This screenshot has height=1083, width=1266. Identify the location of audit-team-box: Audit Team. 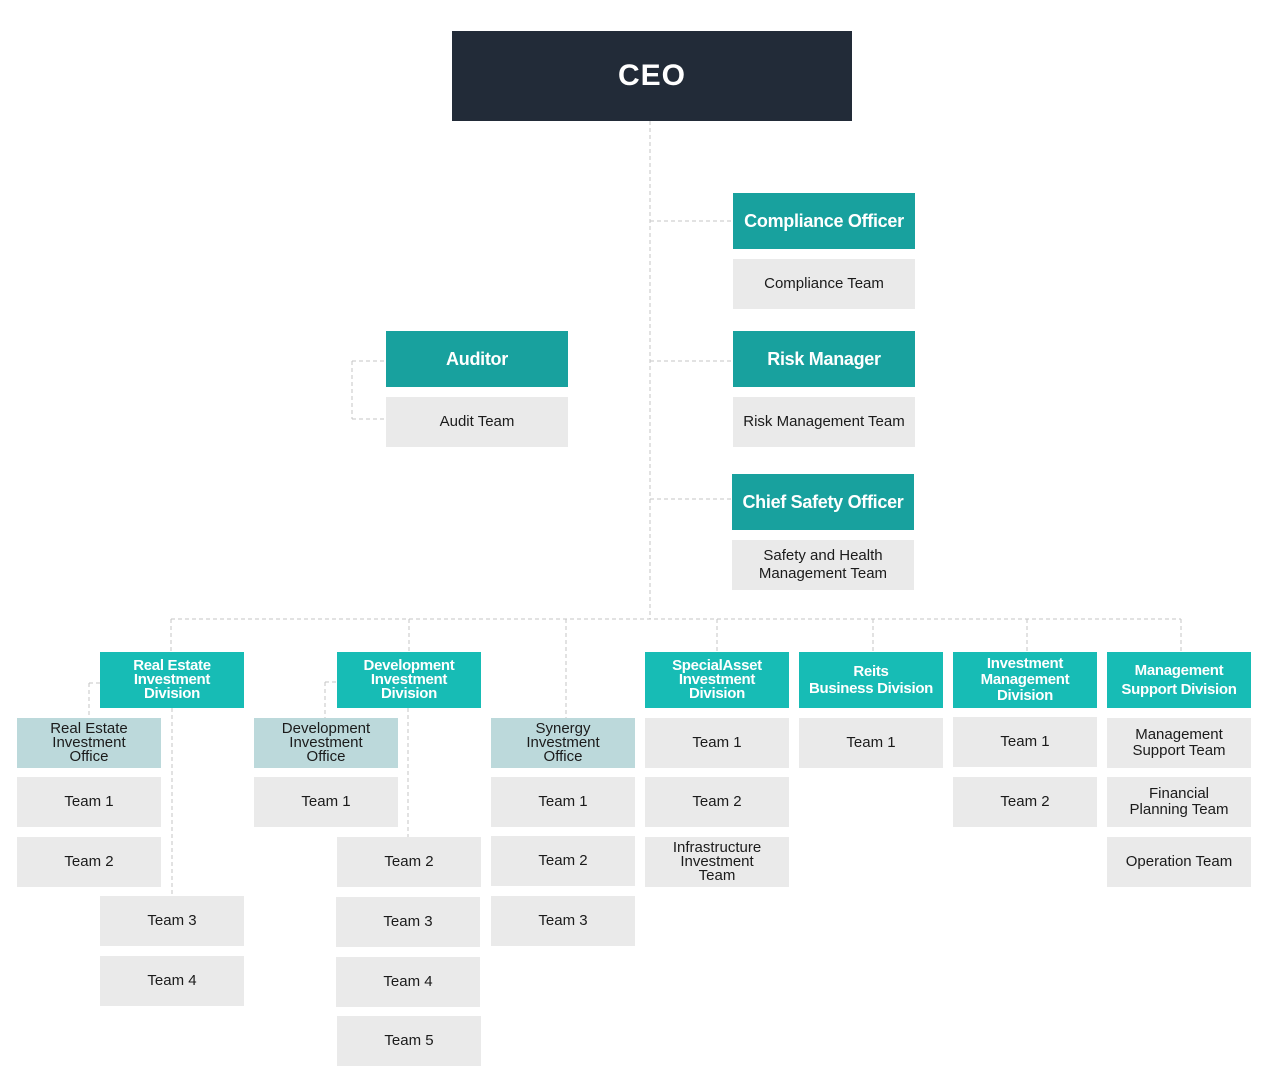
(477, 422).